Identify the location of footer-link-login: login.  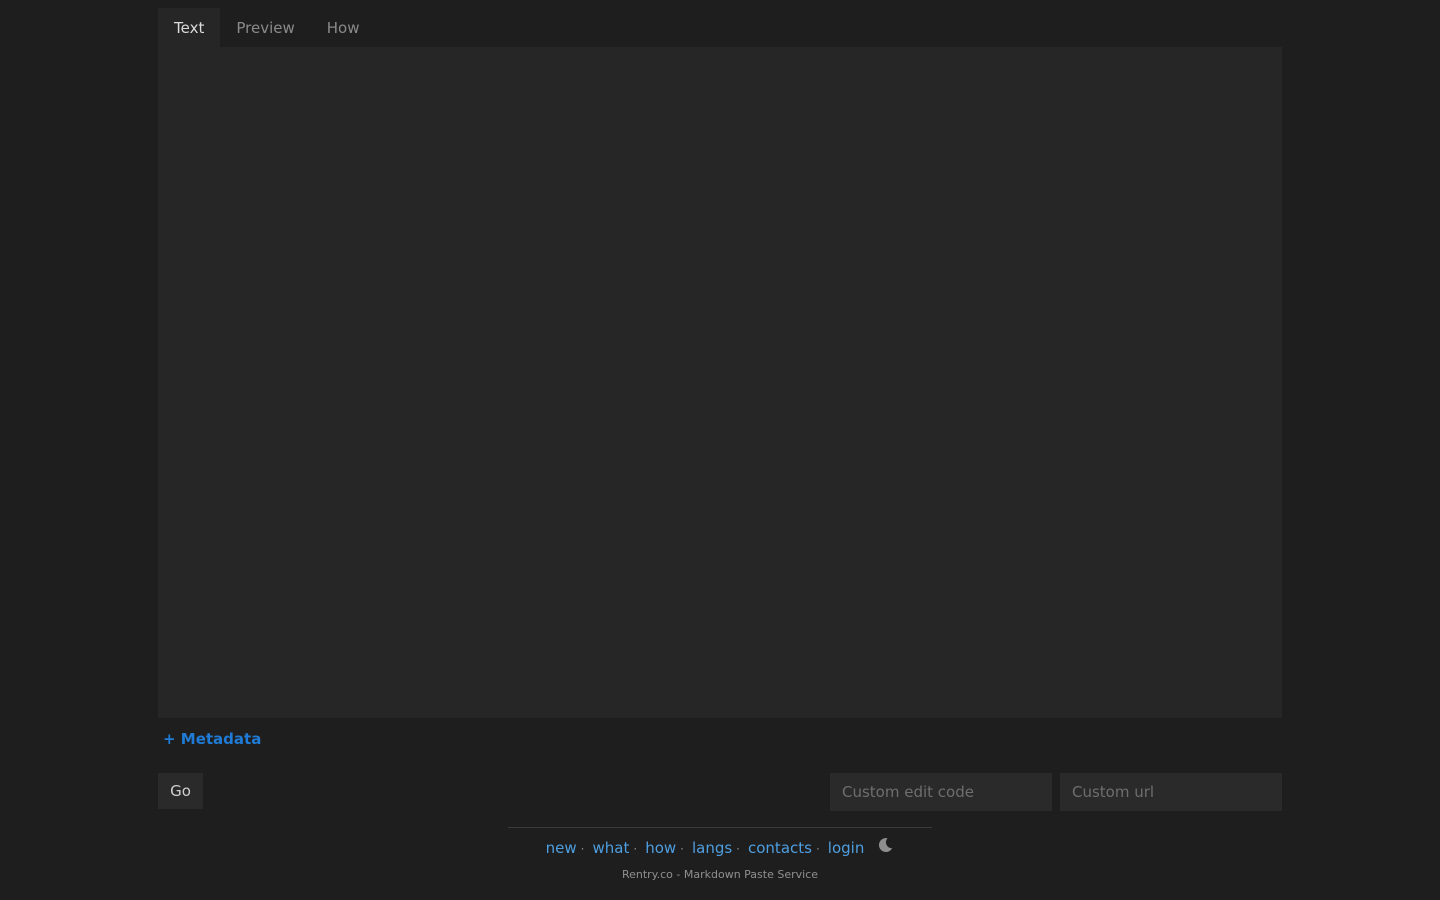
(846, 848).